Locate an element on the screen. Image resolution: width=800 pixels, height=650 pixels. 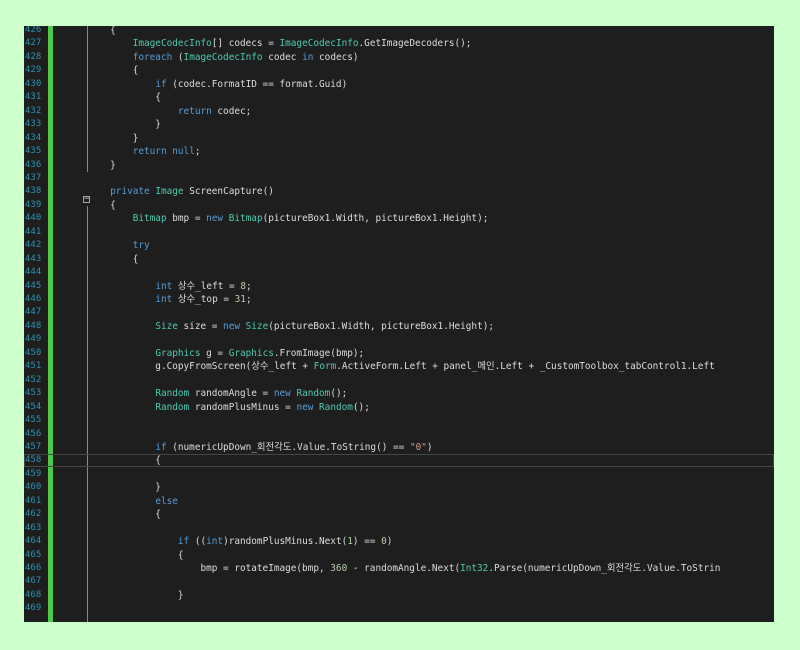
line-number: 441 is located at coordinates (33, 231).